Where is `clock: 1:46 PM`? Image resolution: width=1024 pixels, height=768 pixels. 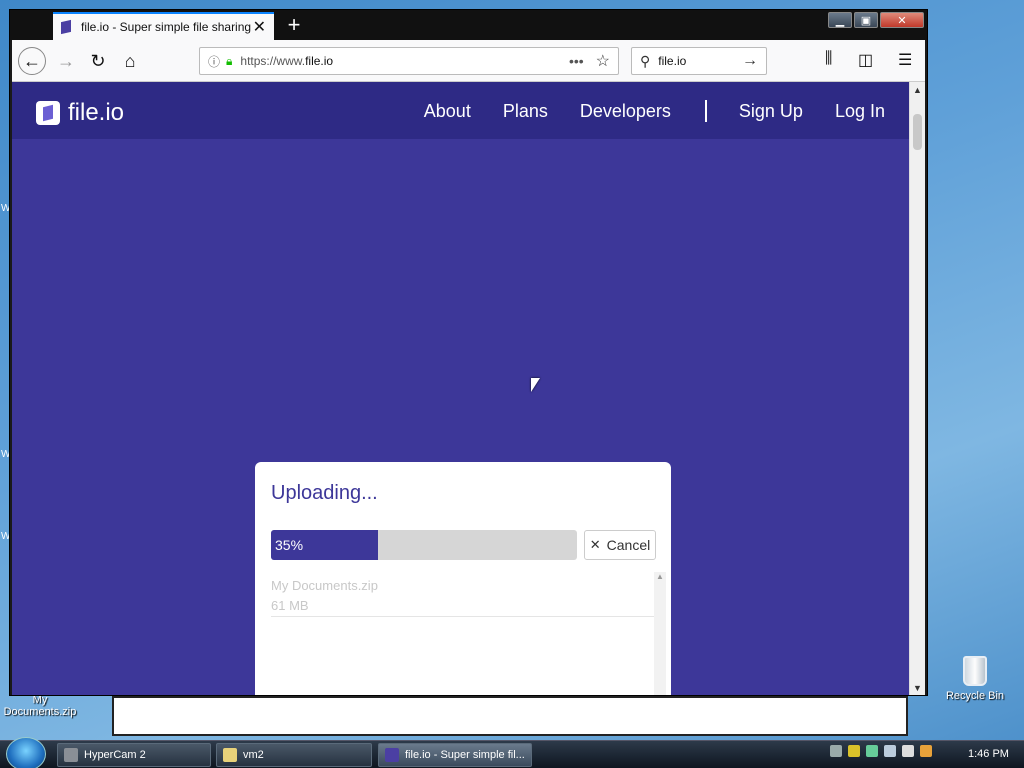 clock: 1:46 PM is located at coordinates (988, 754).